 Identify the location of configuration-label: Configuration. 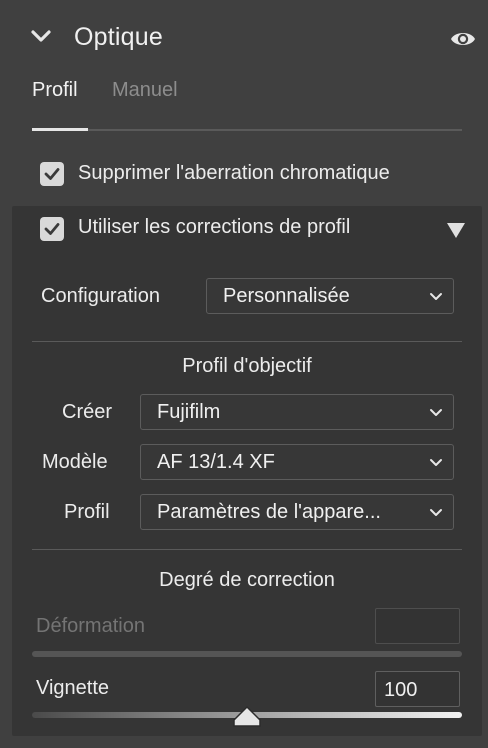
(100, 296).